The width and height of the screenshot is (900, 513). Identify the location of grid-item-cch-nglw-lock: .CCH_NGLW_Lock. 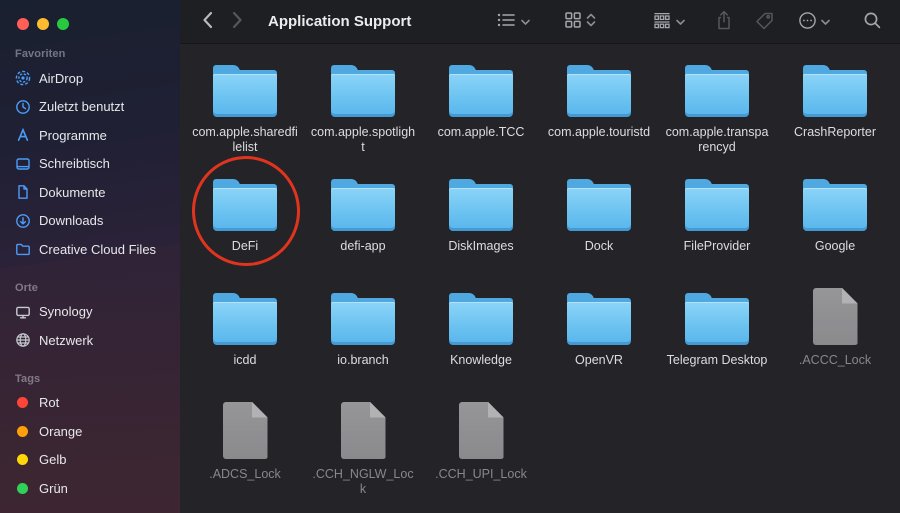
(363, 454).